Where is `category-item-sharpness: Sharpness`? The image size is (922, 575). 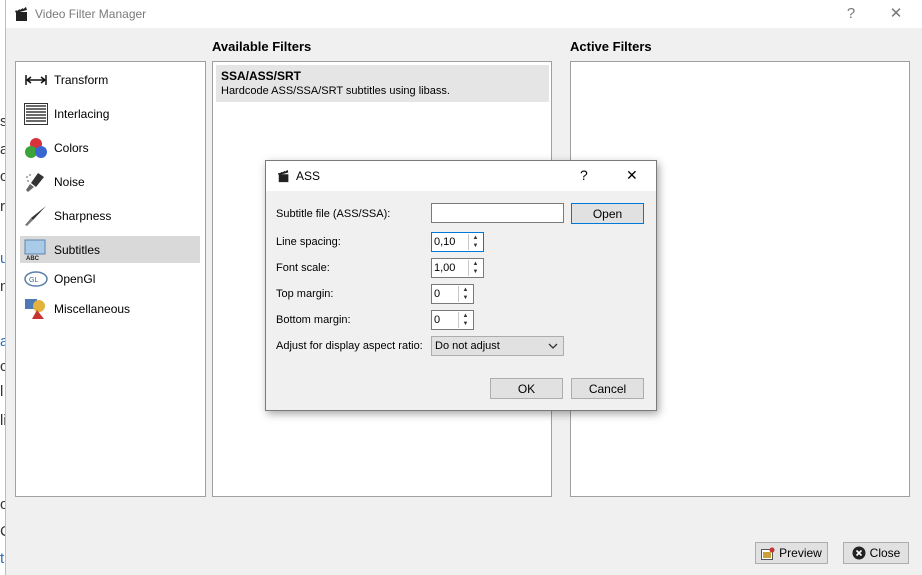
category-item-sharpness: Sharpness is located at coordinates (110, 215).